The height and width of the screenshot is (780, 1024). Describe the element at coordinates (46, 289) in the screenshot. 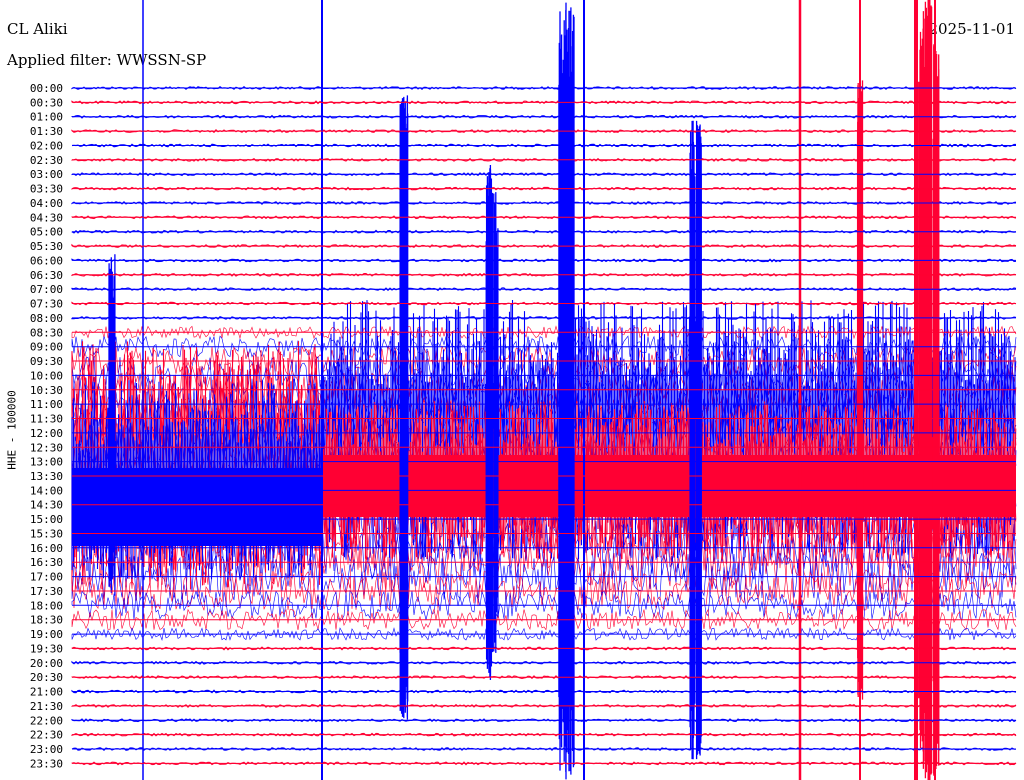

I see `row-tick-label: 07:00` at that location.